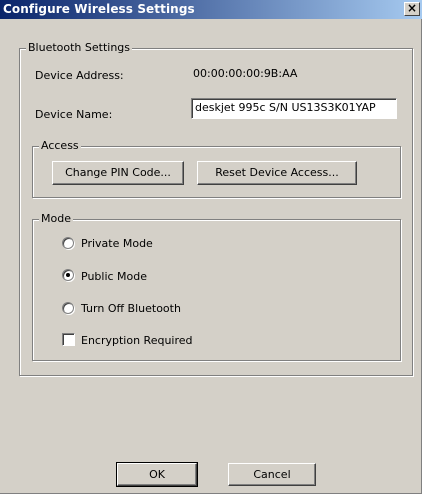 This screenshot has height=494, width=422. I want to click on encryption-required-label: Encryption Required, so click(137, 341).